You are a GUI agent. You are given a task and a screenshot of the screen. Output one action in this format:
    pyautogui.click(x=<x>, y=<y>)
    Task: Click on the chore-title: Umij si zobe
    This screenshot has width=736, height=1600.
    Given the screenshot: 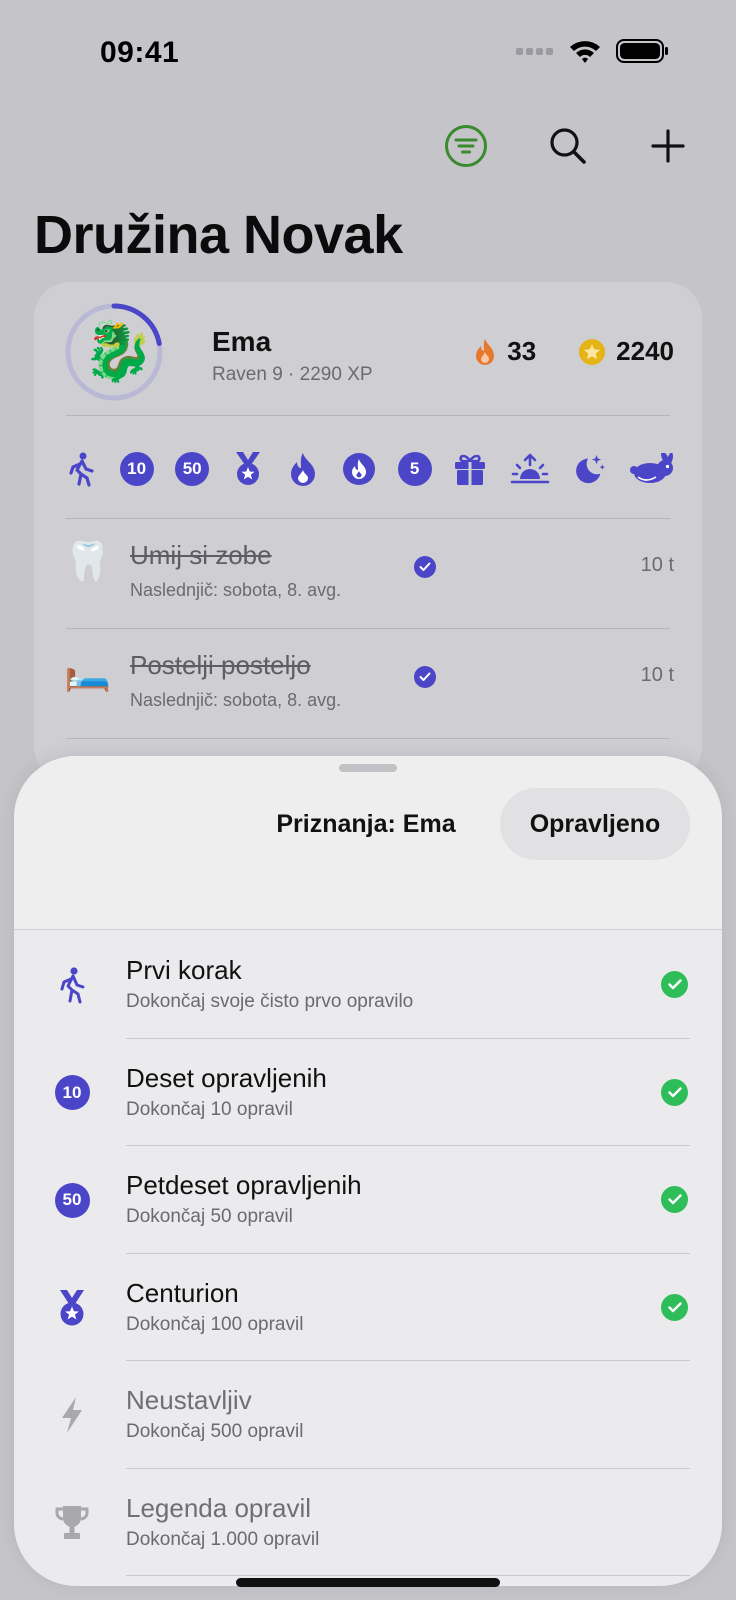 What is the action you would take?
    pyautogui.click(x=201, y=555)
    